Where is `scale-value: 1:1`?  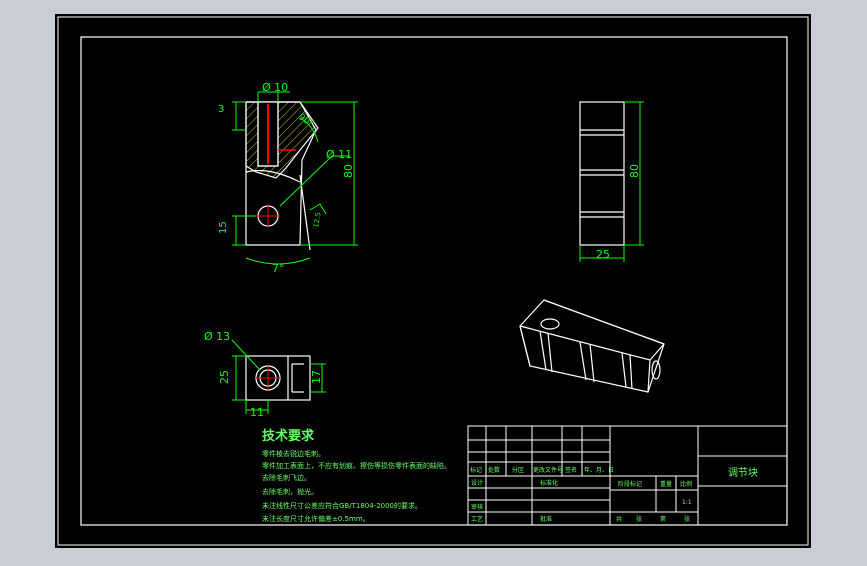
scale-value: 1:1 is located at coordinates (687, 502).